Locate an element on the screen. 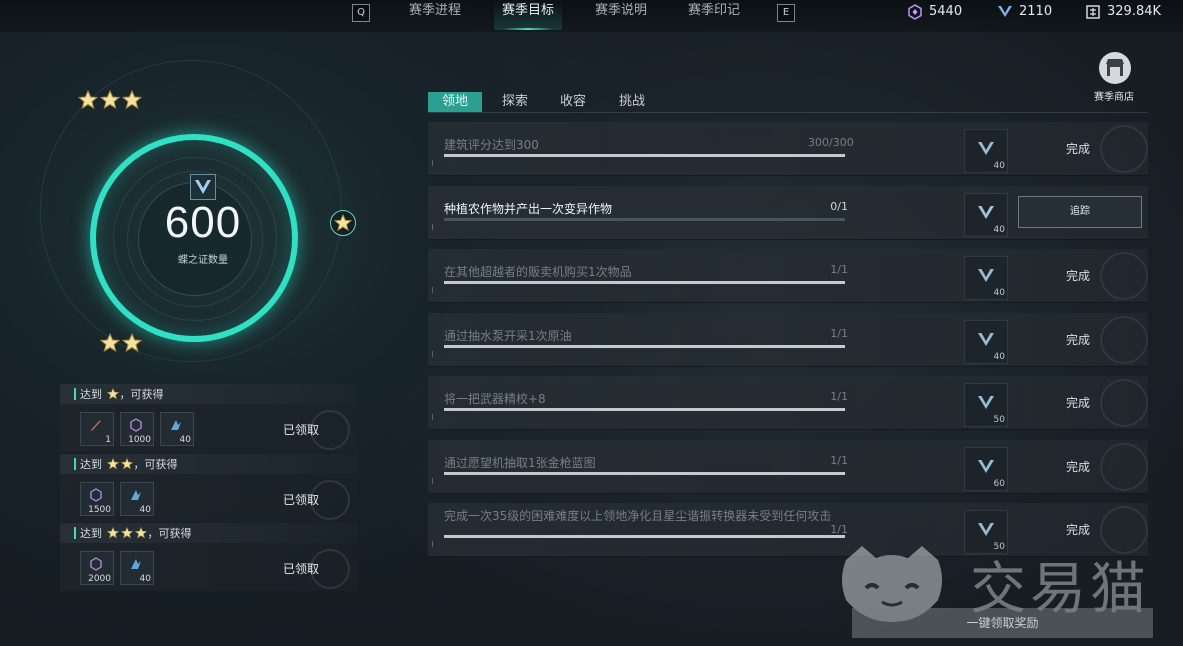  tab-territory: 领地 is located at coordinates (455, 102).